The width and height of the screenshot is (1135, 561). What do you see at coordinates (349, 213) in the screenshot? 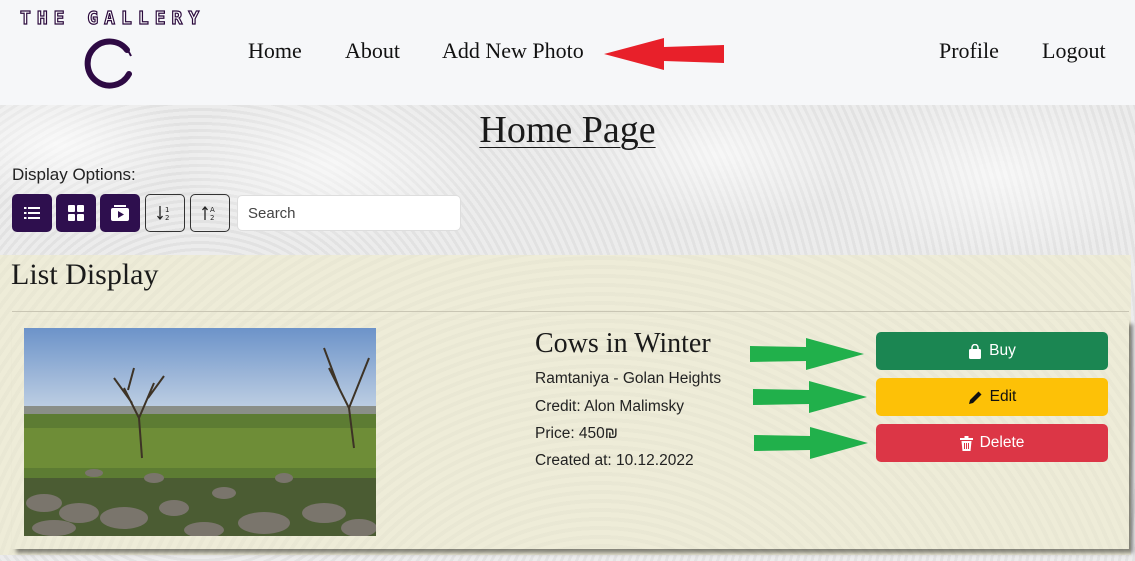
I see `search-input` at bounding box center [349, 213].